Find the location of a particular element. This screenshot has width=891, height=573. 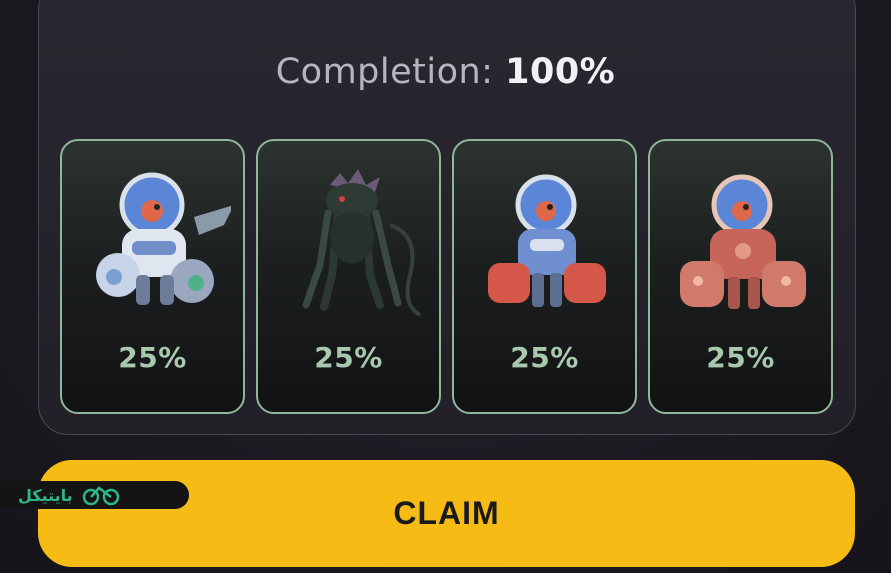

collection-card-3: 25% is located at coordinates (544, 276).